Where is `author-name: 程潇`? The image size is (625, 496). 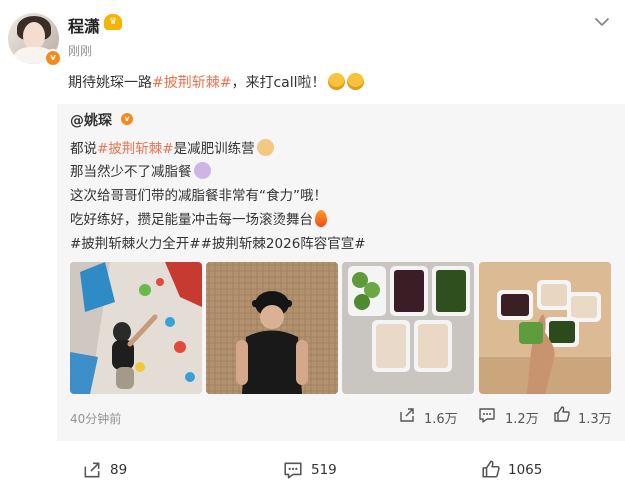
author-name: 程潇 is located at coordinates (84, 25).